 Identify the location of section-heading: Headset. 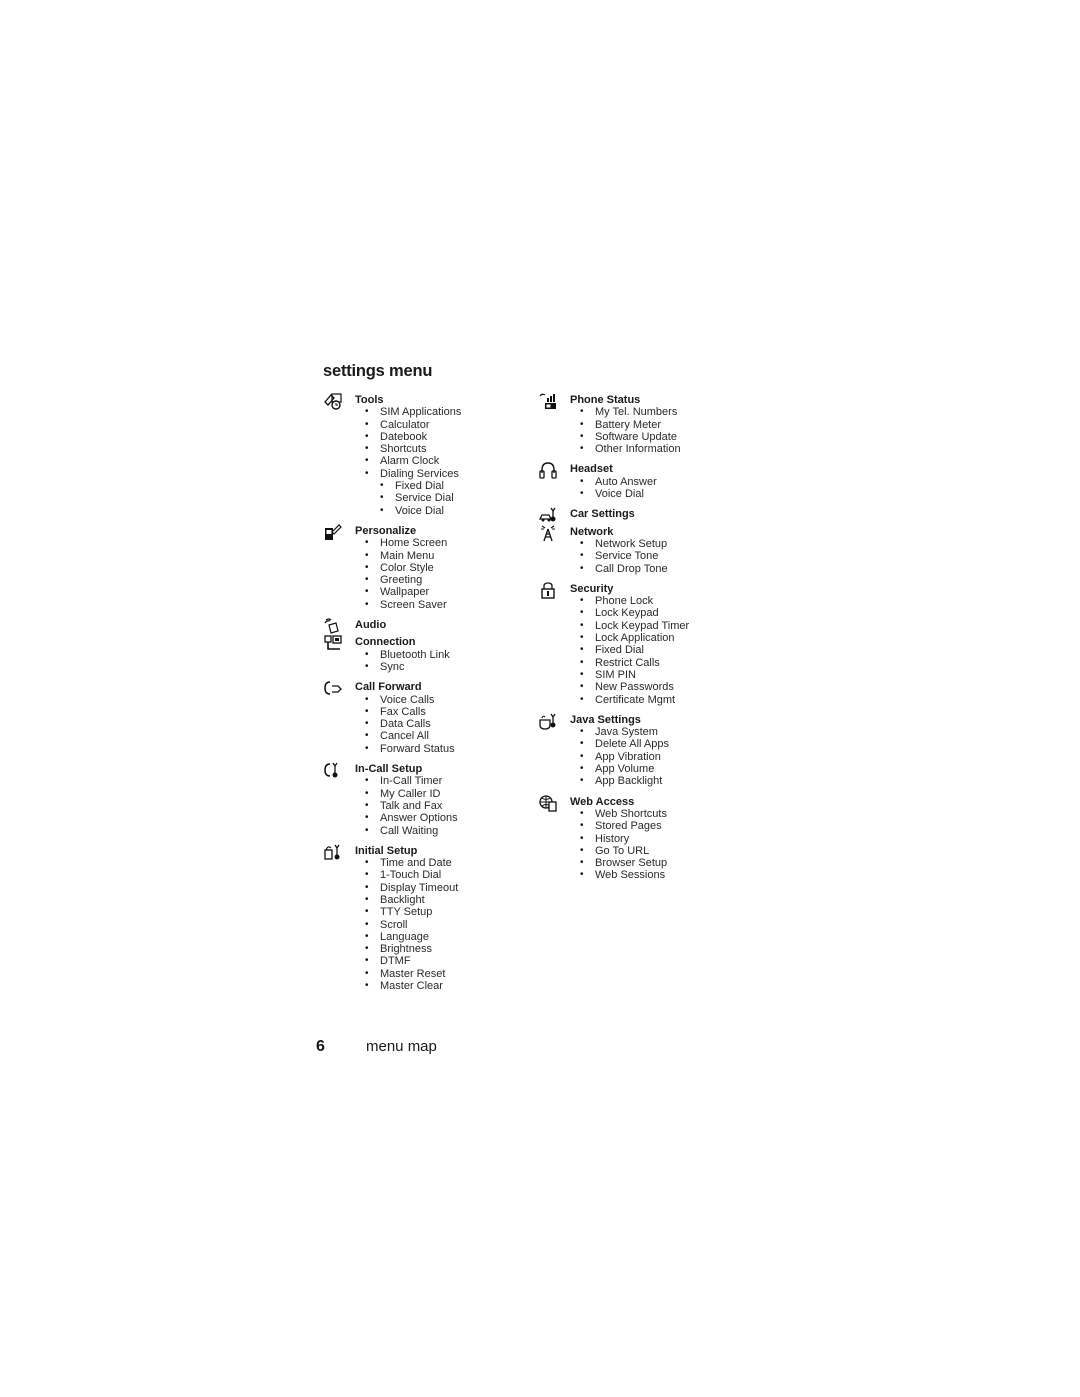
(591, 469).